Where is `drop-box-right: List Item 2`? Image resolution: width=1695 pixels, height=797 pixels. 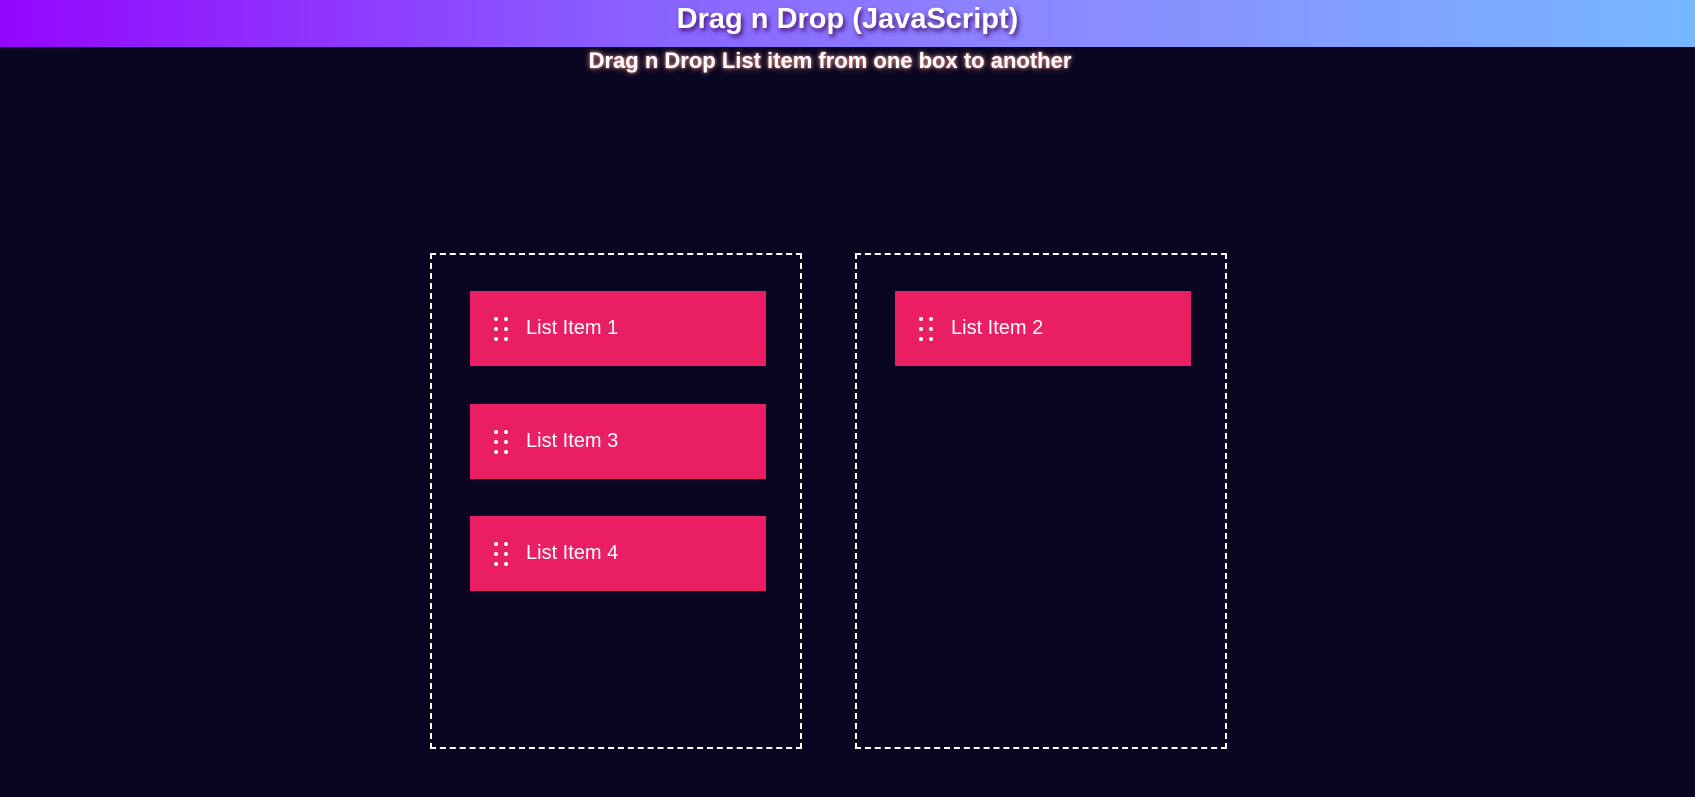 drop-box-right: List Item 2 is located at coordinates (1041, 501).